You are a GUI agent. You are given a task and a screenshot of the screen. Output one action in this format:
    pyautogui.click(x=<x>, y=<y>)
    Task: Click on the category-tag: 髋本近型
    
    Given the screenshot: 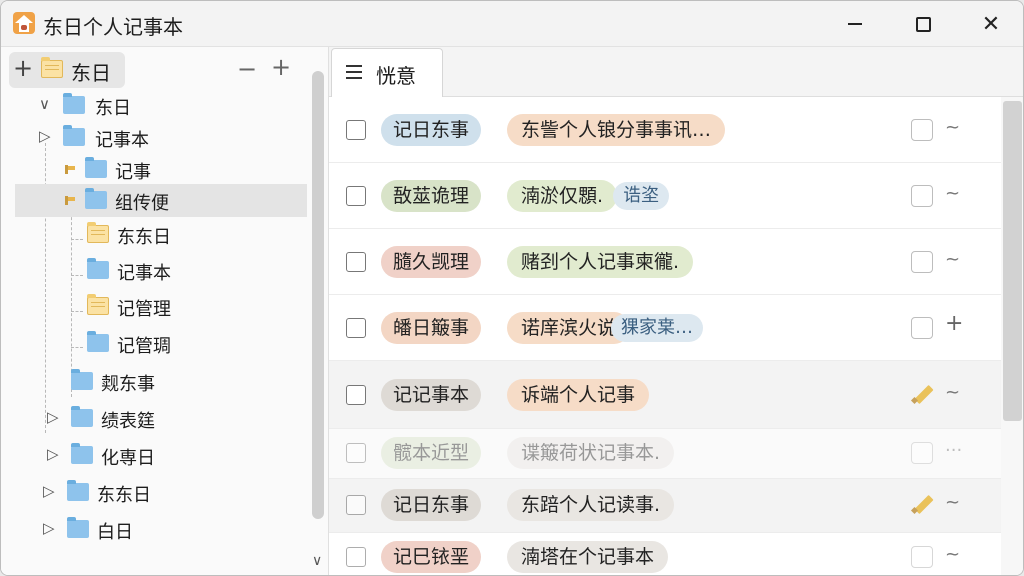 What is the action you would take?
    pyautogui.click(x=431, y=453)
    